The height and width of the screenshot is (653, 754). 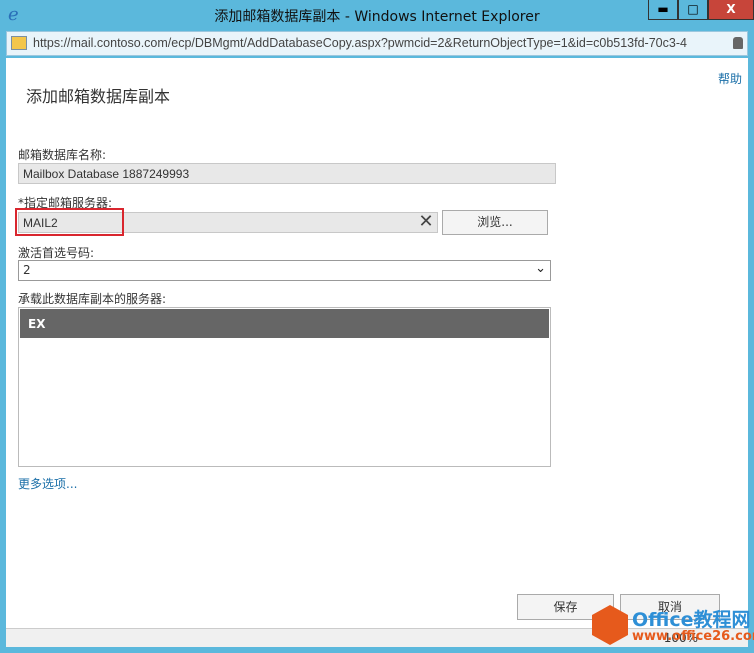 What do you see at coordinates (693, 10) in the screenshot?
I see `maximize-button: □` at bounding box center [693, 10].